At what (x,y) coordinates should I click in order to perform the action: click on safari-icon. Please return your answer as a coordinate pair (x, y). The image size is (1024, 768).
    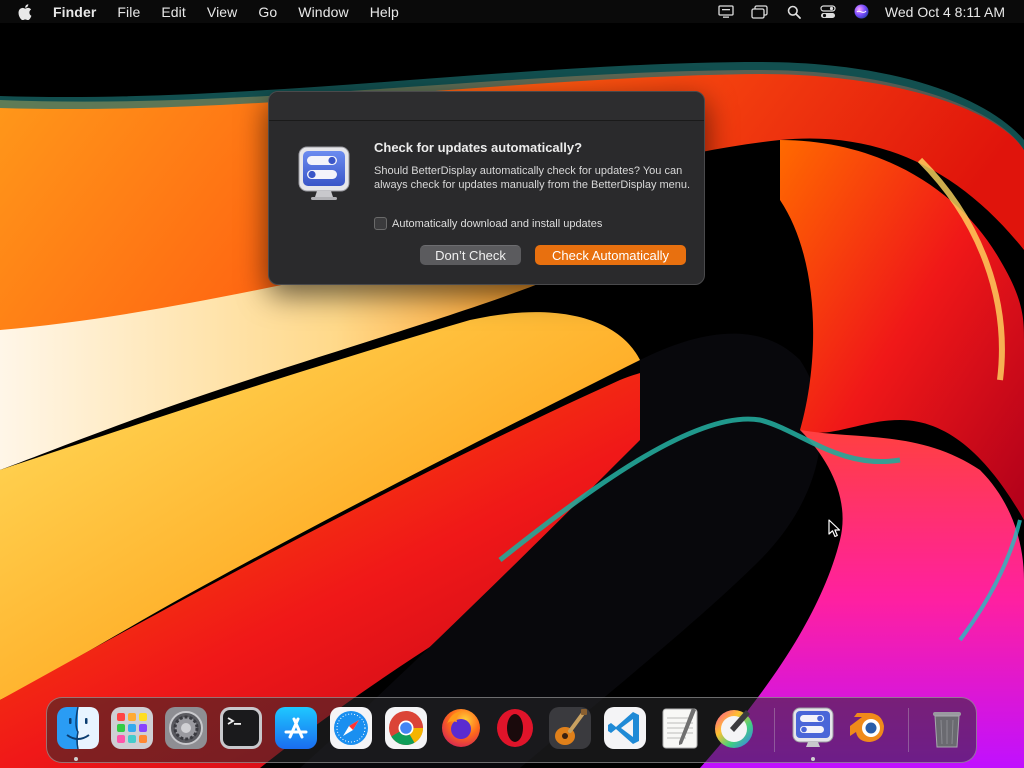
    Looking at the image, I should click on (351, 728).